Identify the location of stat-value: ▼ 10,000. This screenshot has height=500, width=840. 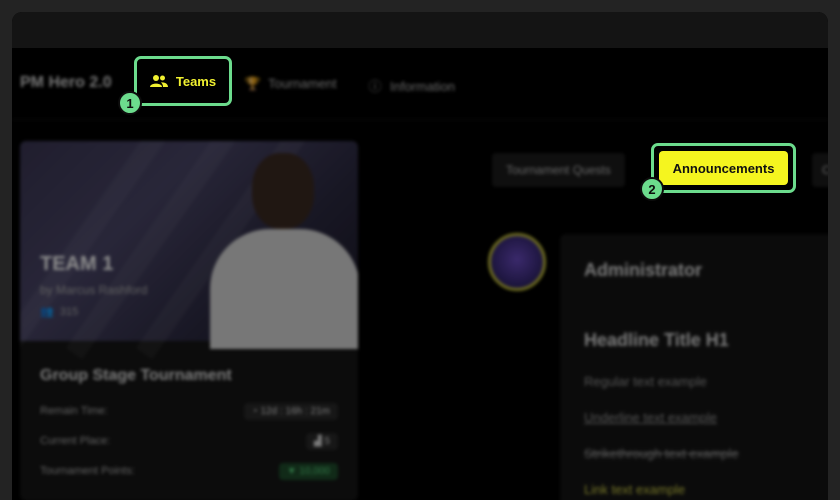
(308, 471).